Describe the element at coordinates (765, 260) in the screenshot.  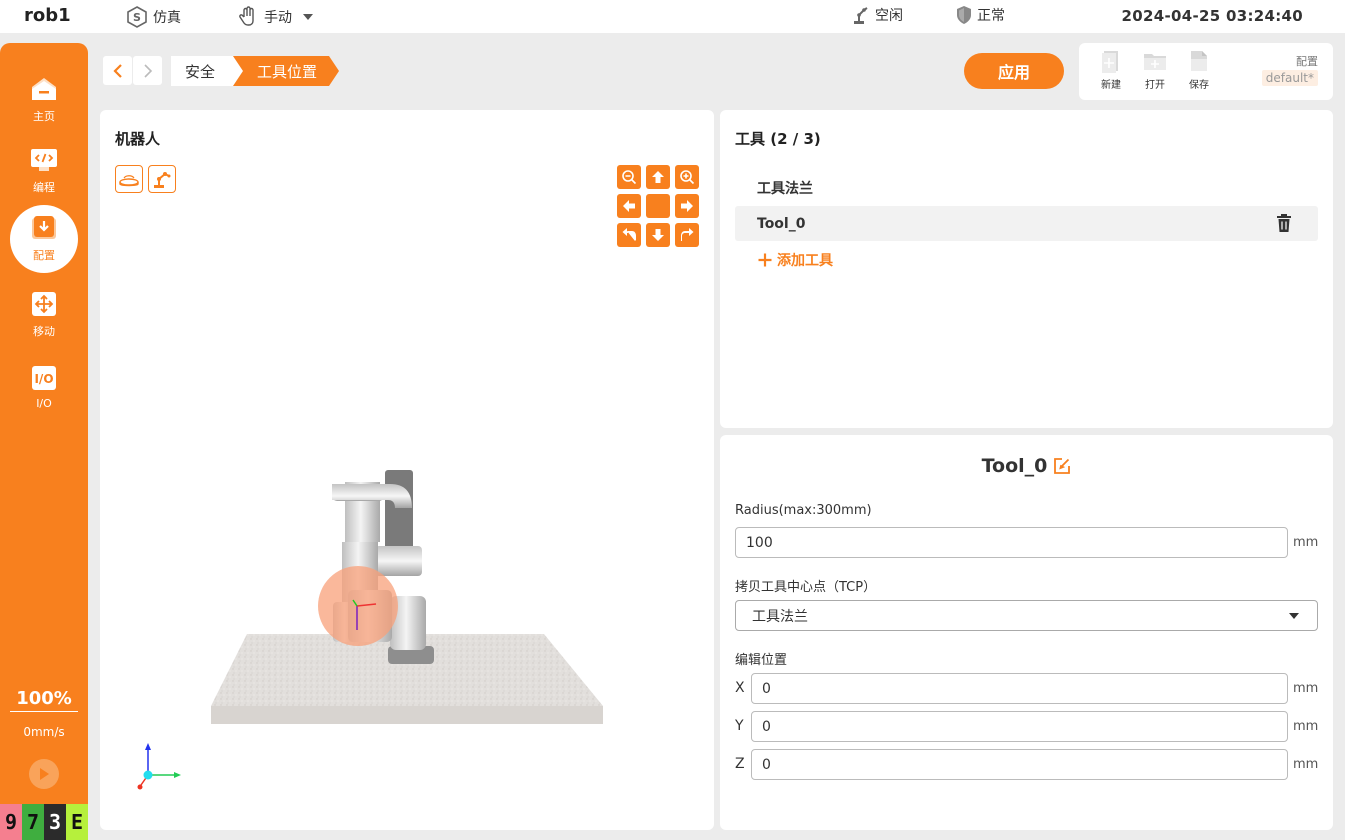
I see `plus-icon` at that location.